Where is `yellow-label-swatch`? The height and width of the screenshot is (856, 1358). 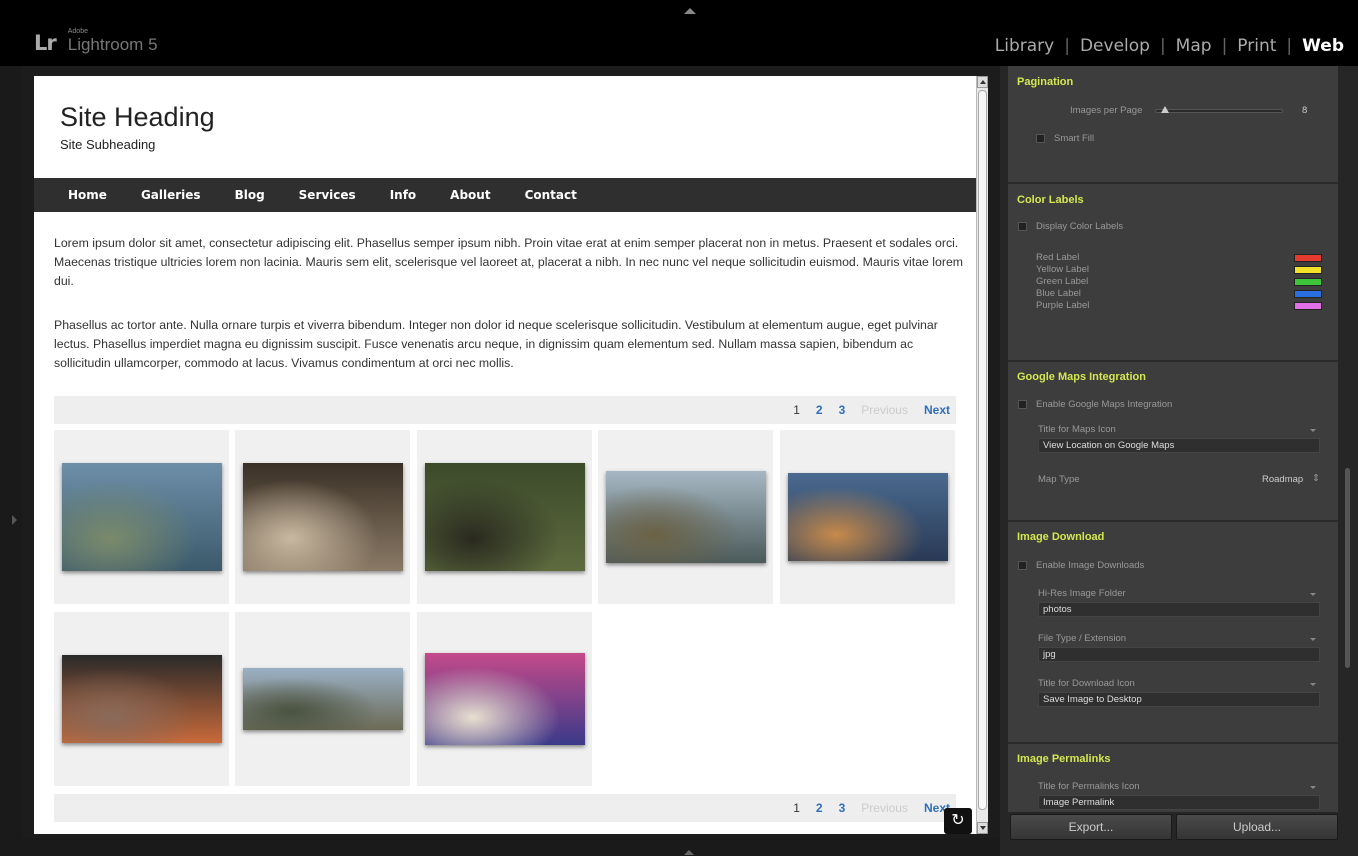
yellow-label-swatch is located at coordinates (1308, 270).